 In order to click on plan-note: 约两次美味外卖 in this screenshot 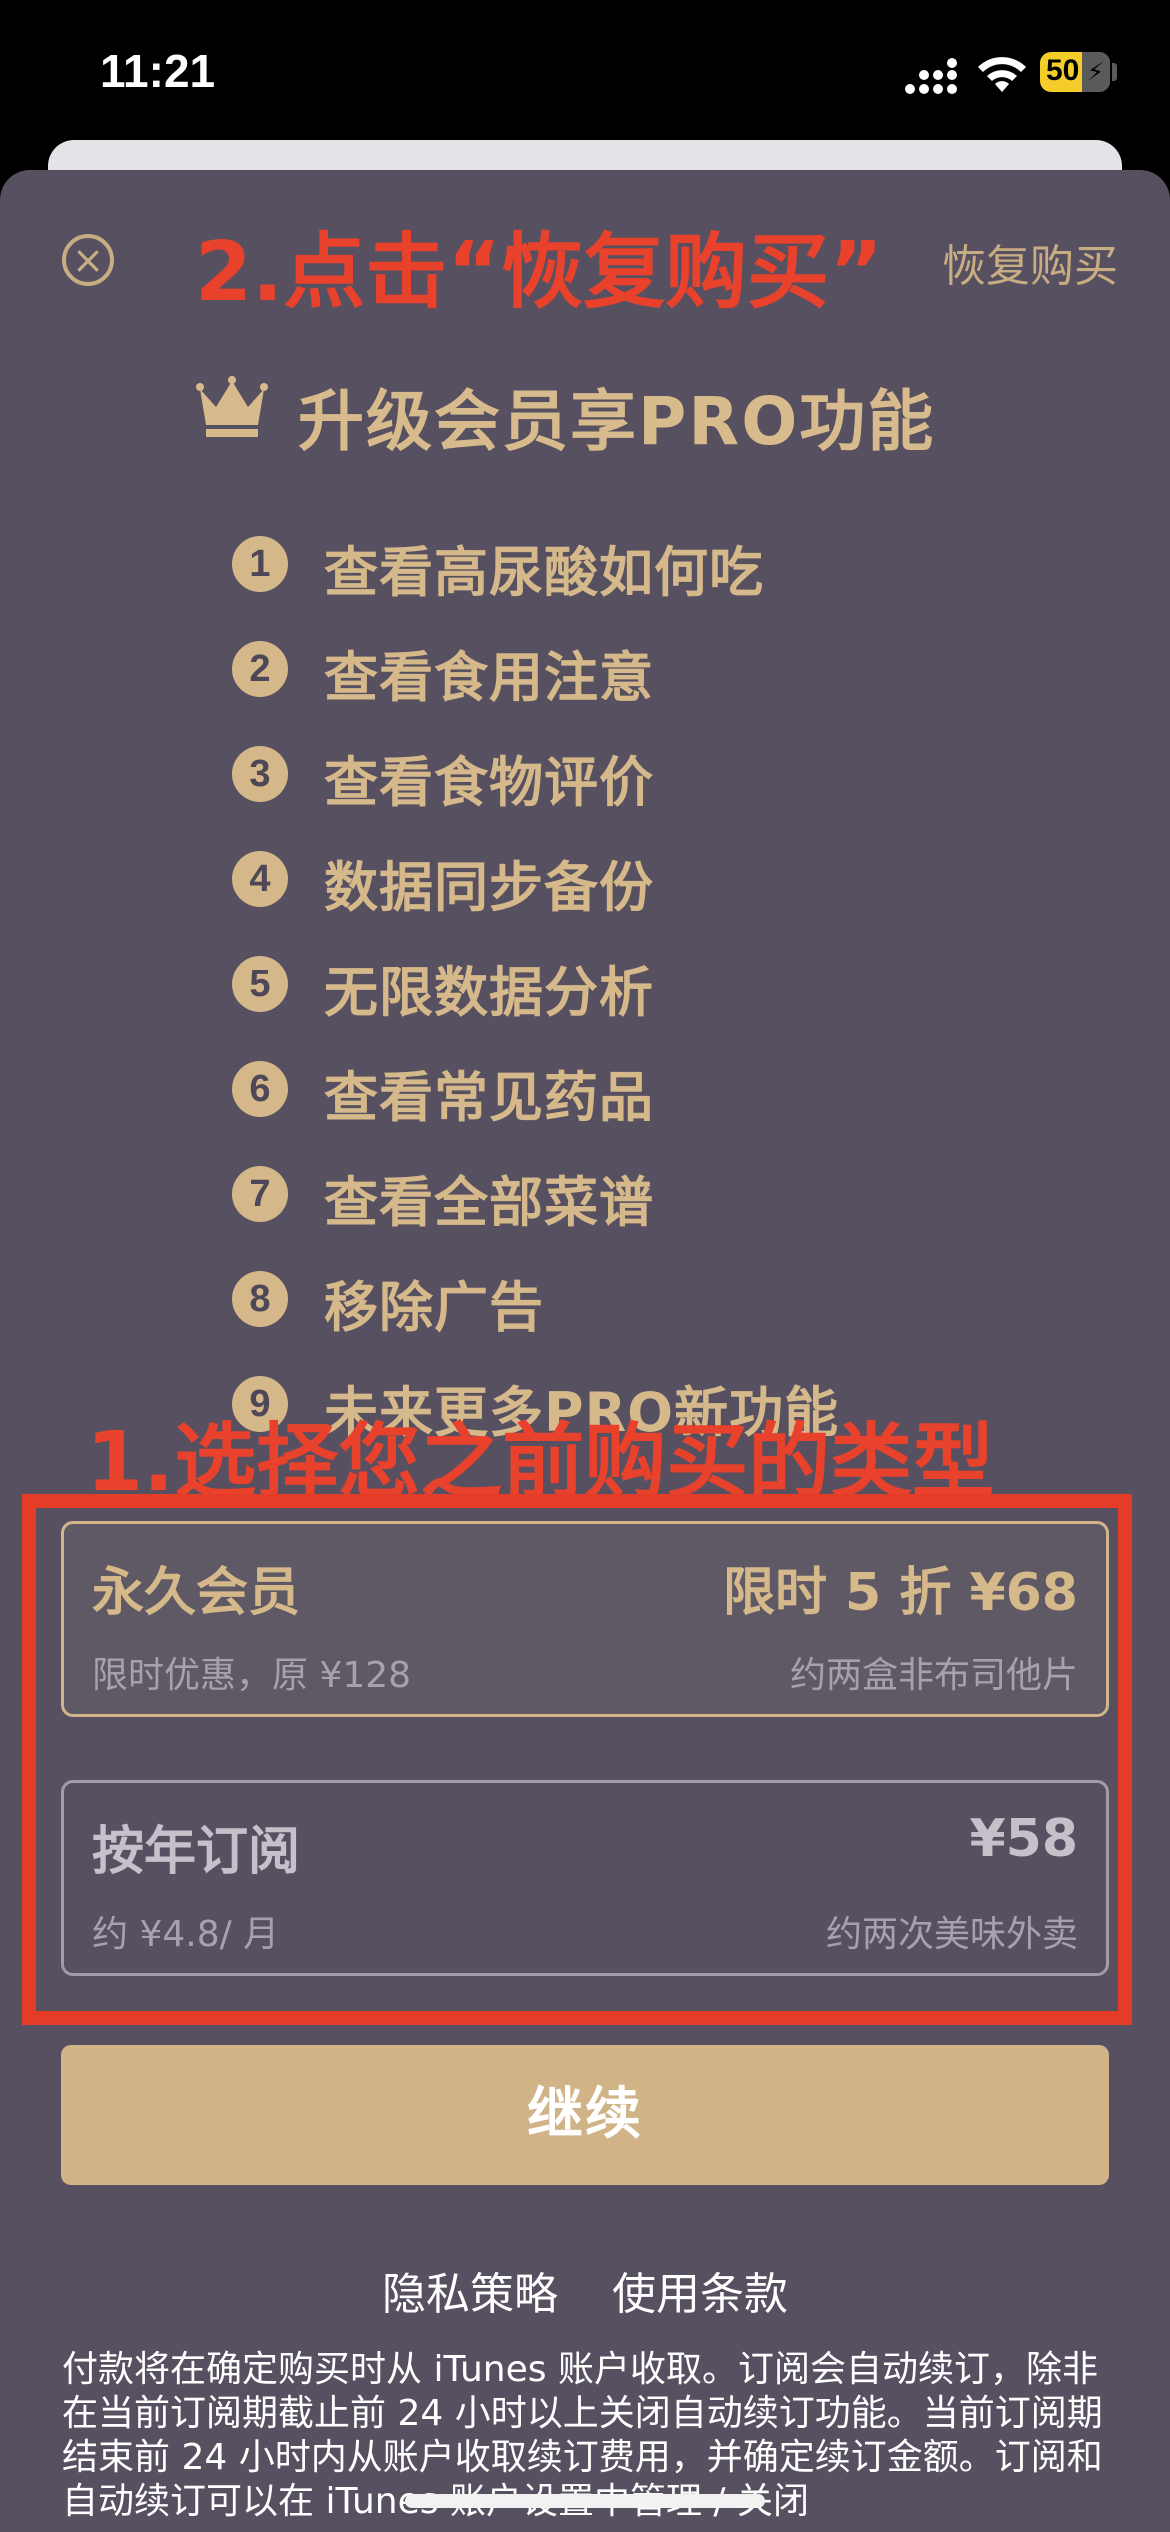, I will do `click(951, 1934)`.